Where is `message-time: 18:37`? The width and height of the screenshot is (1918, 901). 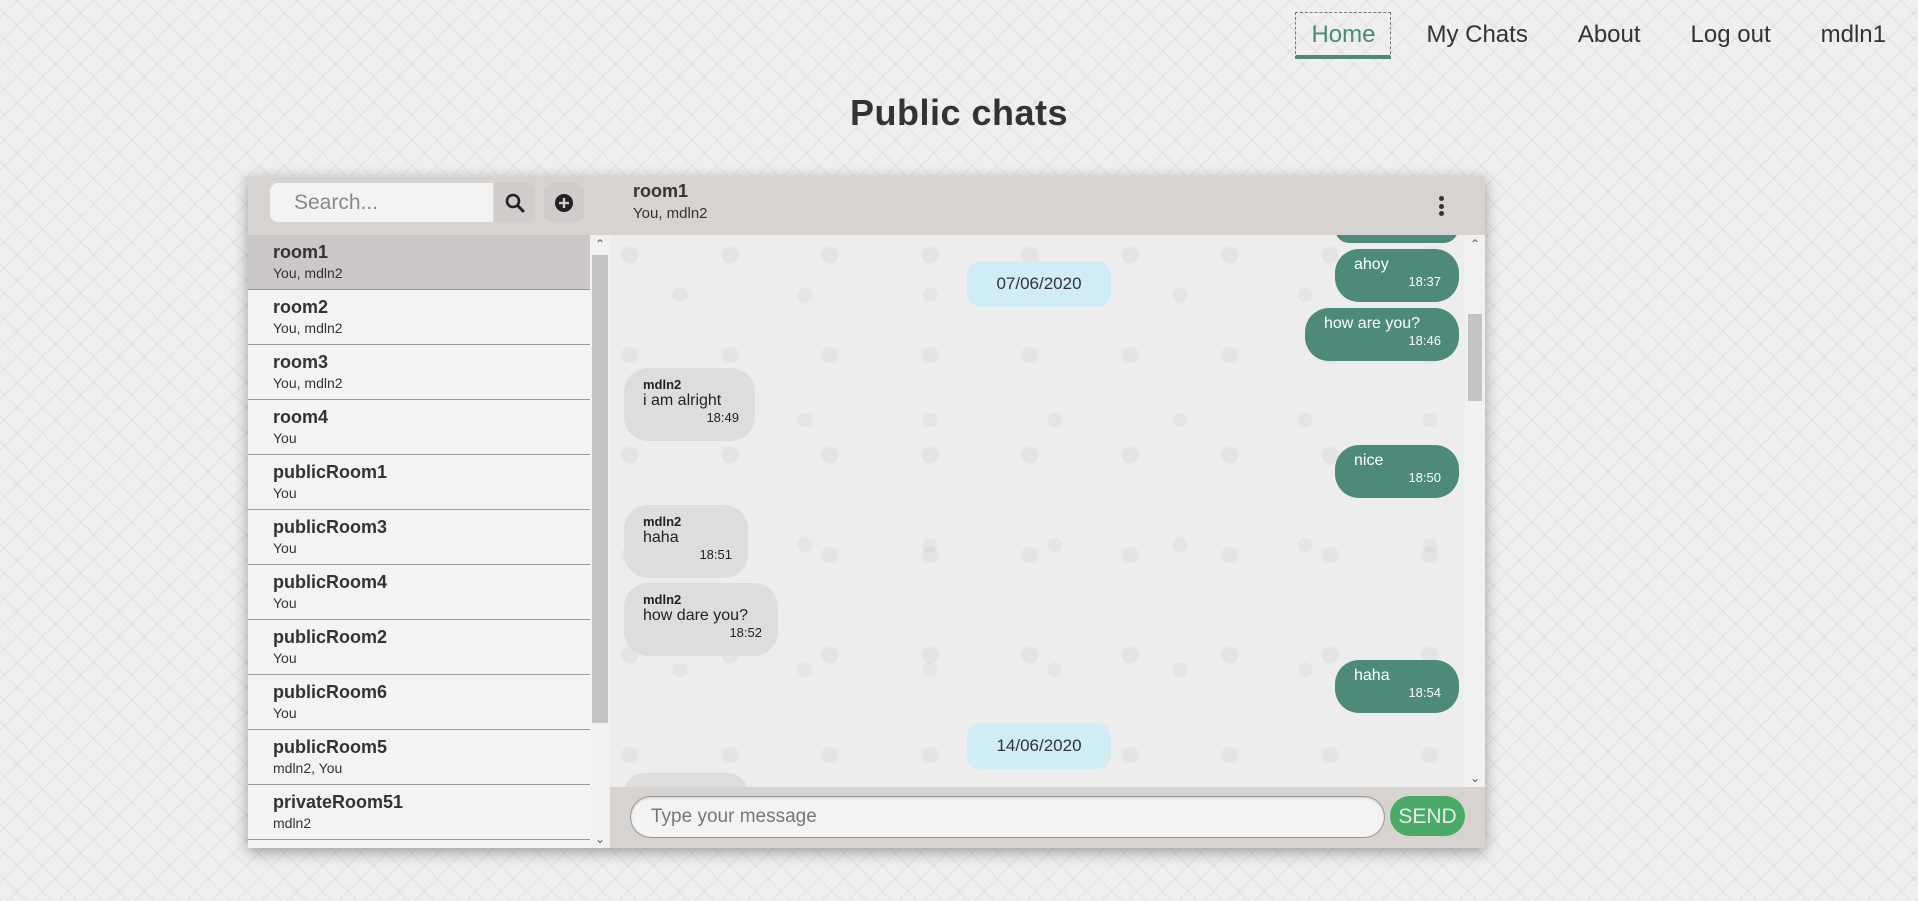
message-time: 18:37 is located at coordinates (1424, 281).